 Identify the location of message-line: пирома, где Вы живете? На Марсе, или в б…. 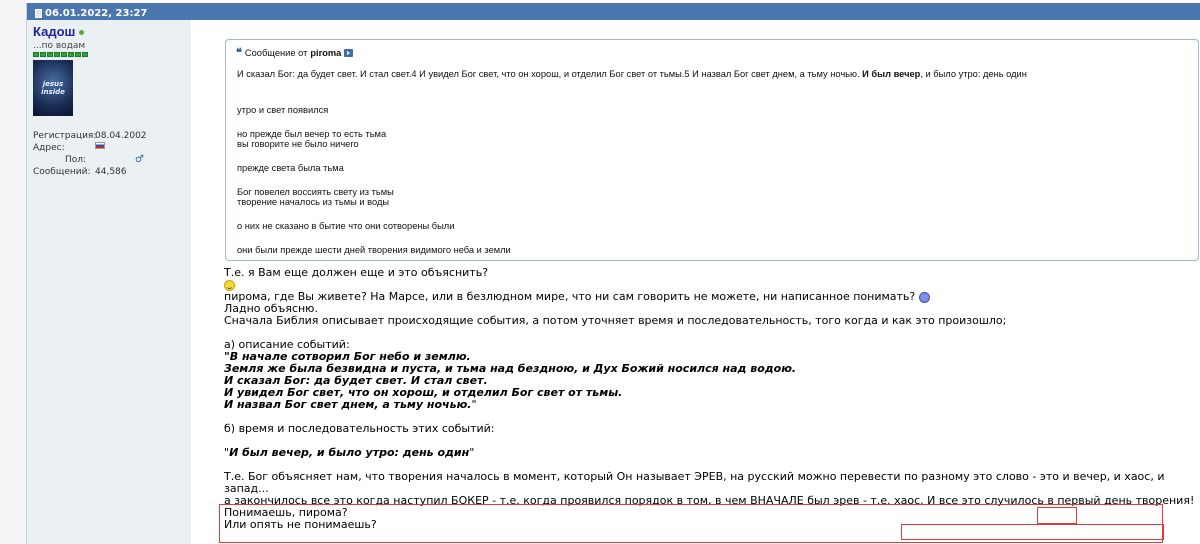
(711, 297).